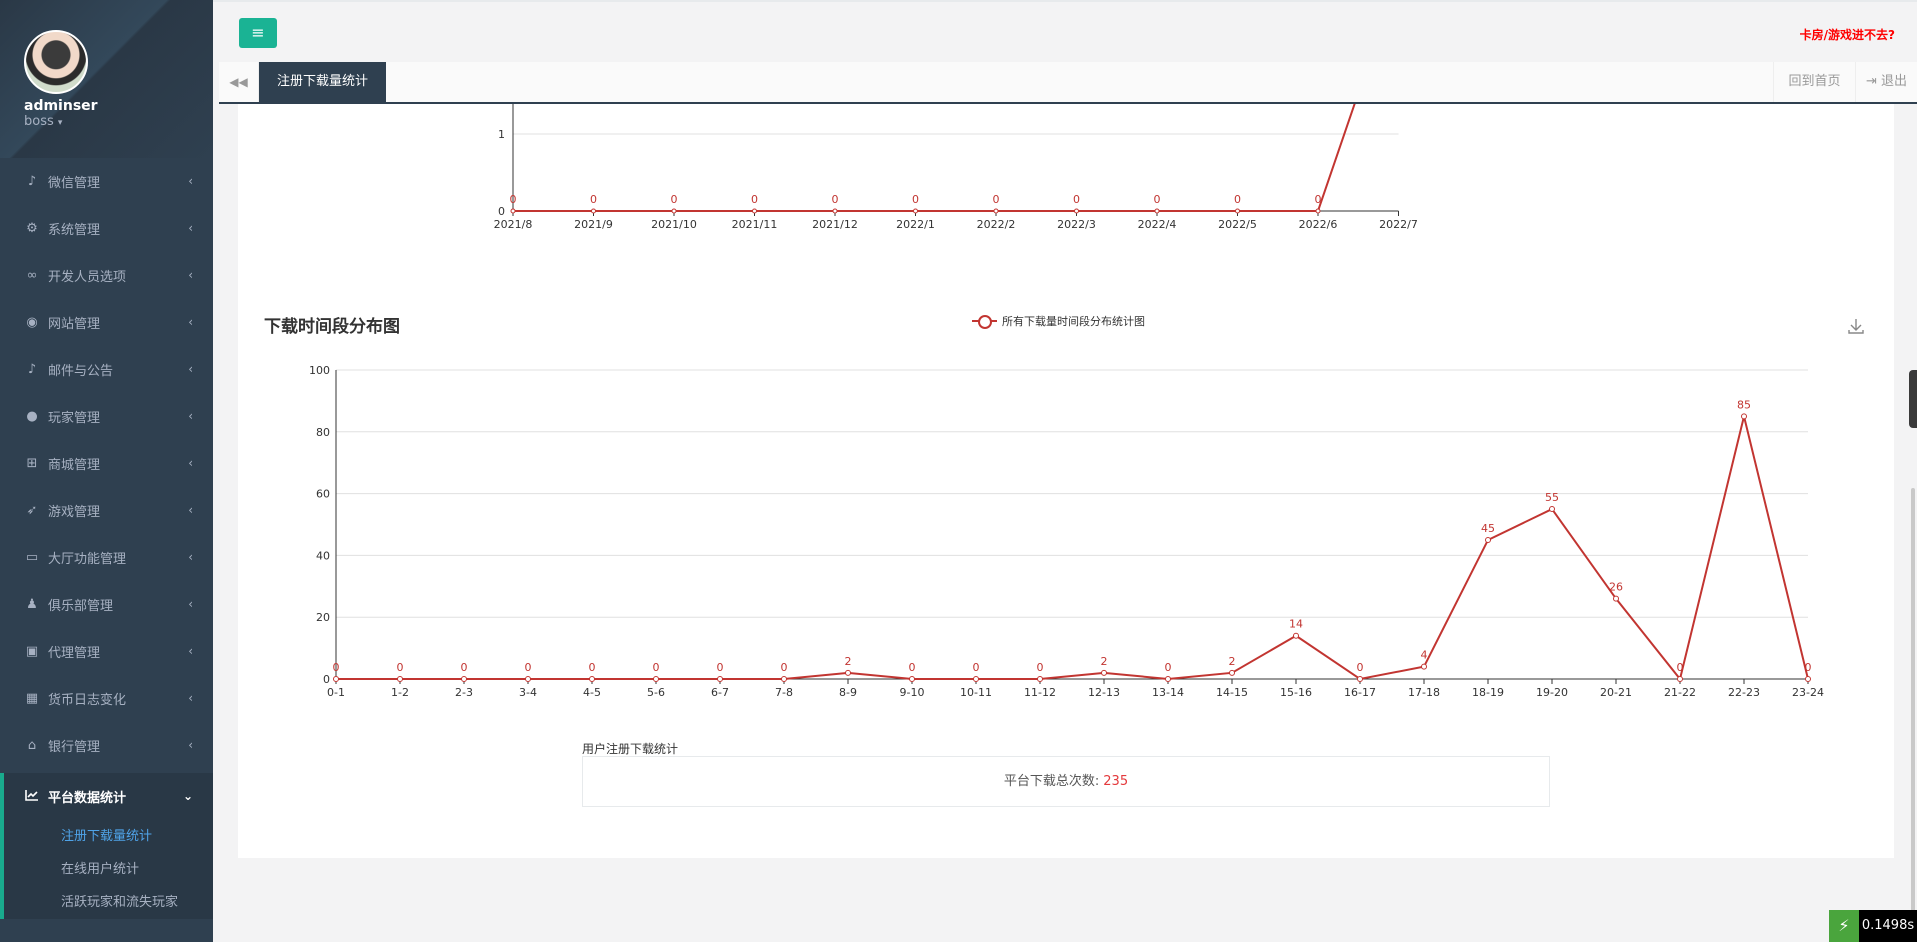 Image resolution: width=1917 pixels, height=942 pixels. What do you see at coordinates (1076, 224) in the screenshot?
I see `x-tick-label: 2022/3` at bounding box center [1076, 224].